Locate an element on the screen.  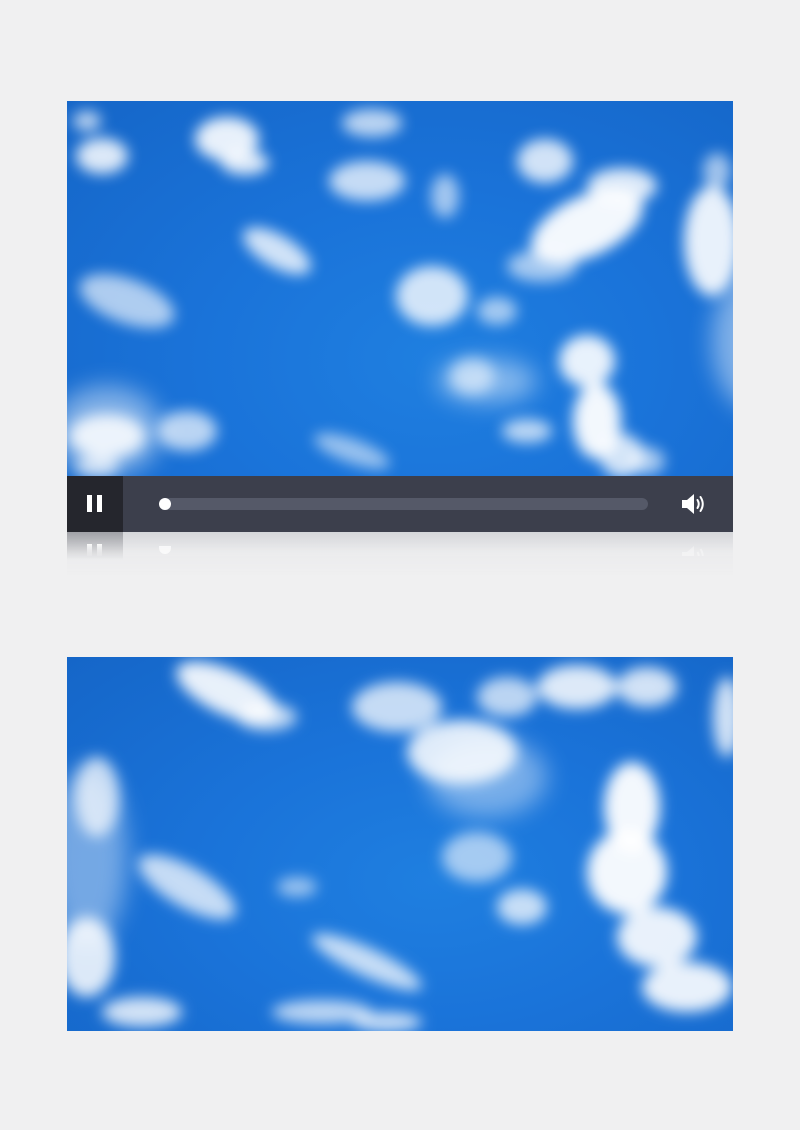
volume-button is located at coordinates (693, 504).